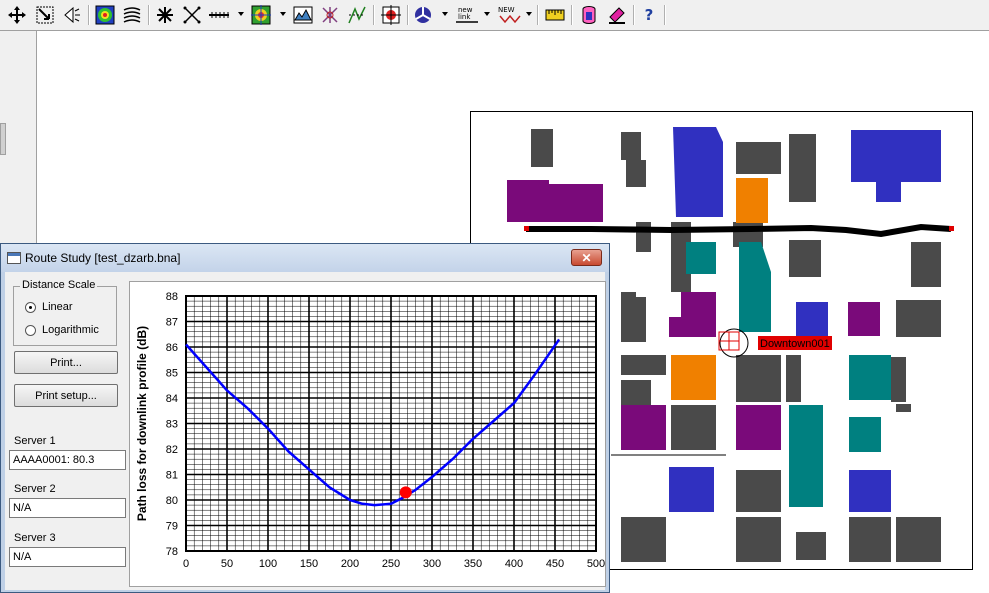  I want to click on route-icon, so click(357, 15).